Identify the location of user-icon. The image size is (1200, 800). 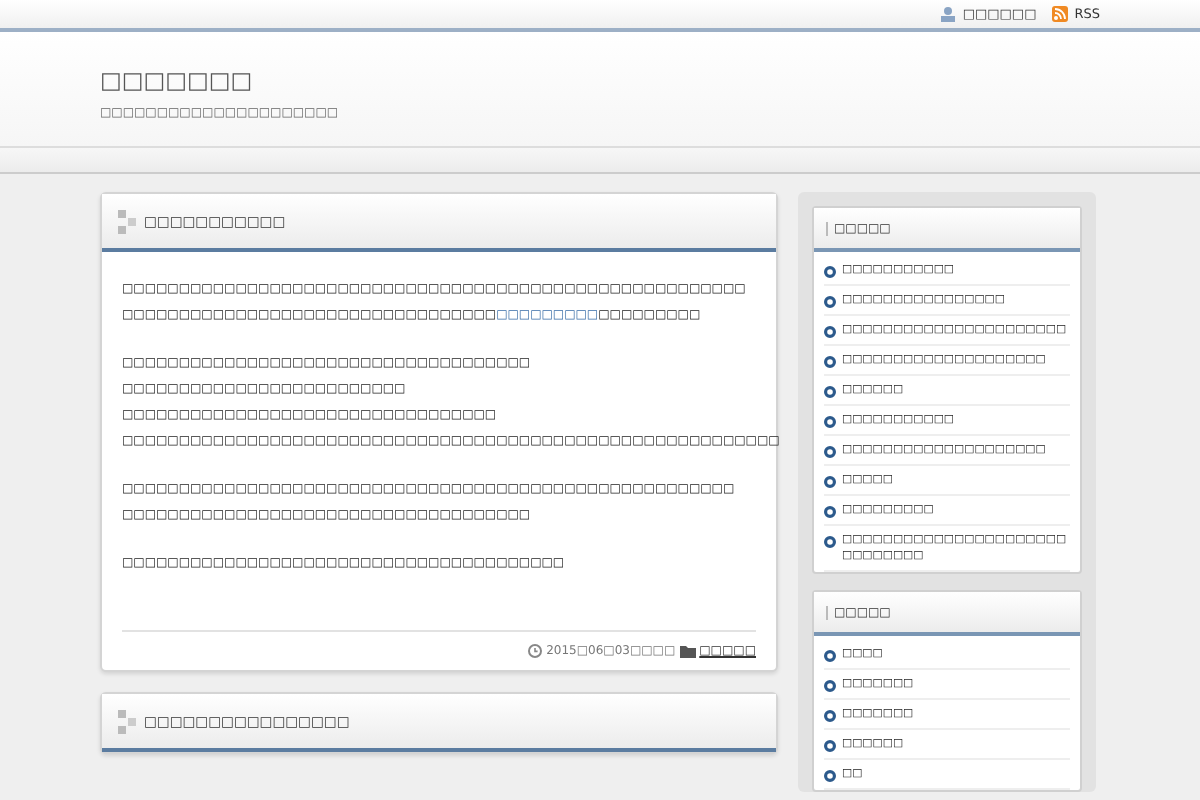
(948, 14).